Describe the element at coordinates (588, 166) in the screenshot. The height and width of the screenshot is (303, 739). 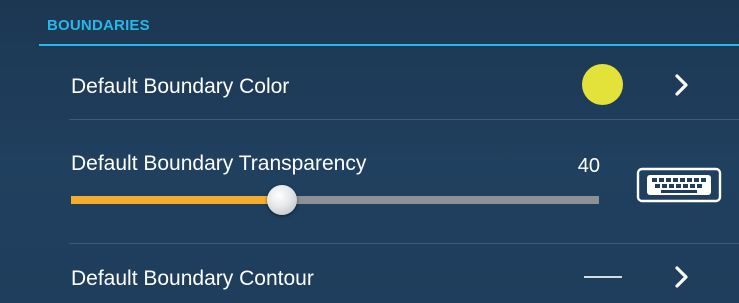
I see `transparency-value: 40` at that location.